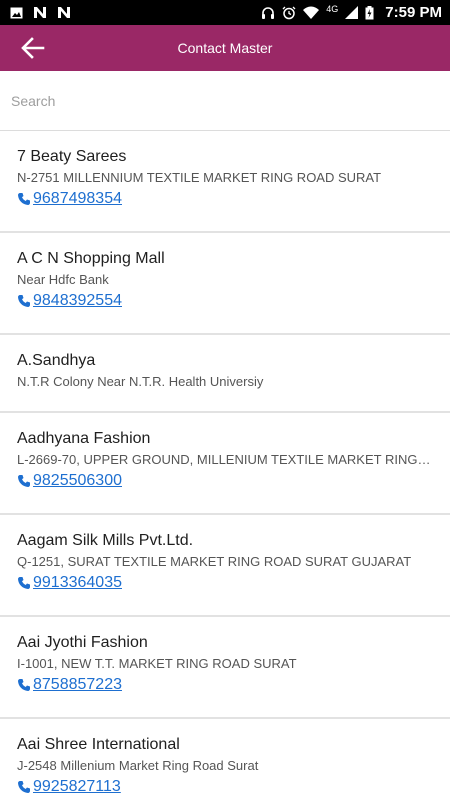 This screenshot has width=450, height=800. I want to click on search-box, so click(225, 101).